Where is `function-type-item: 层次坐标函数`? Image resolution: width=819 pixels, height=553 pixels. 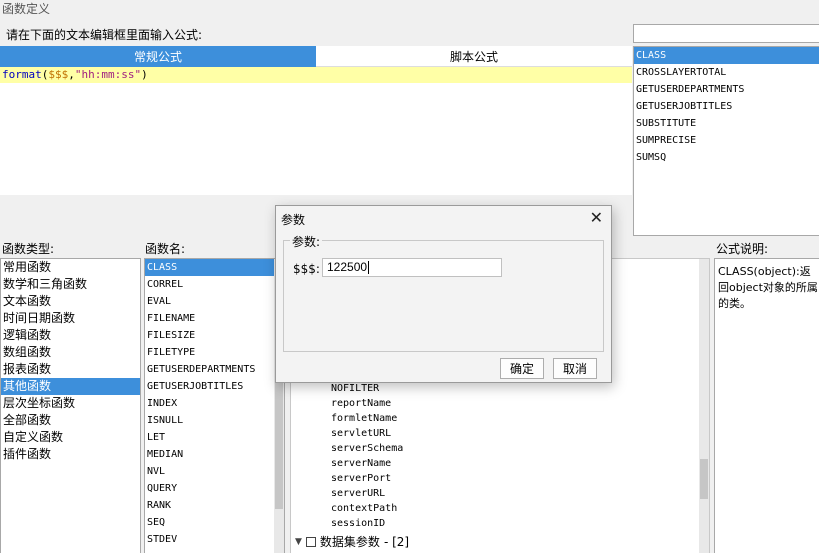 function-type-item: 层次坐标函数 is located at coordinates (70, 403).